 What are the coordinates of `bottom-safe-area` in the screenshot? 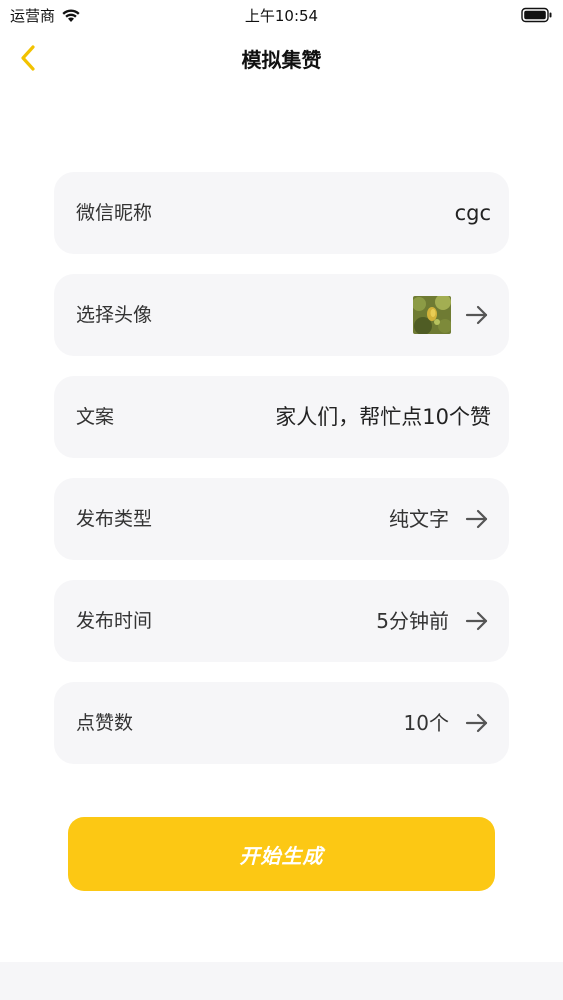 It's located at (281, 981).